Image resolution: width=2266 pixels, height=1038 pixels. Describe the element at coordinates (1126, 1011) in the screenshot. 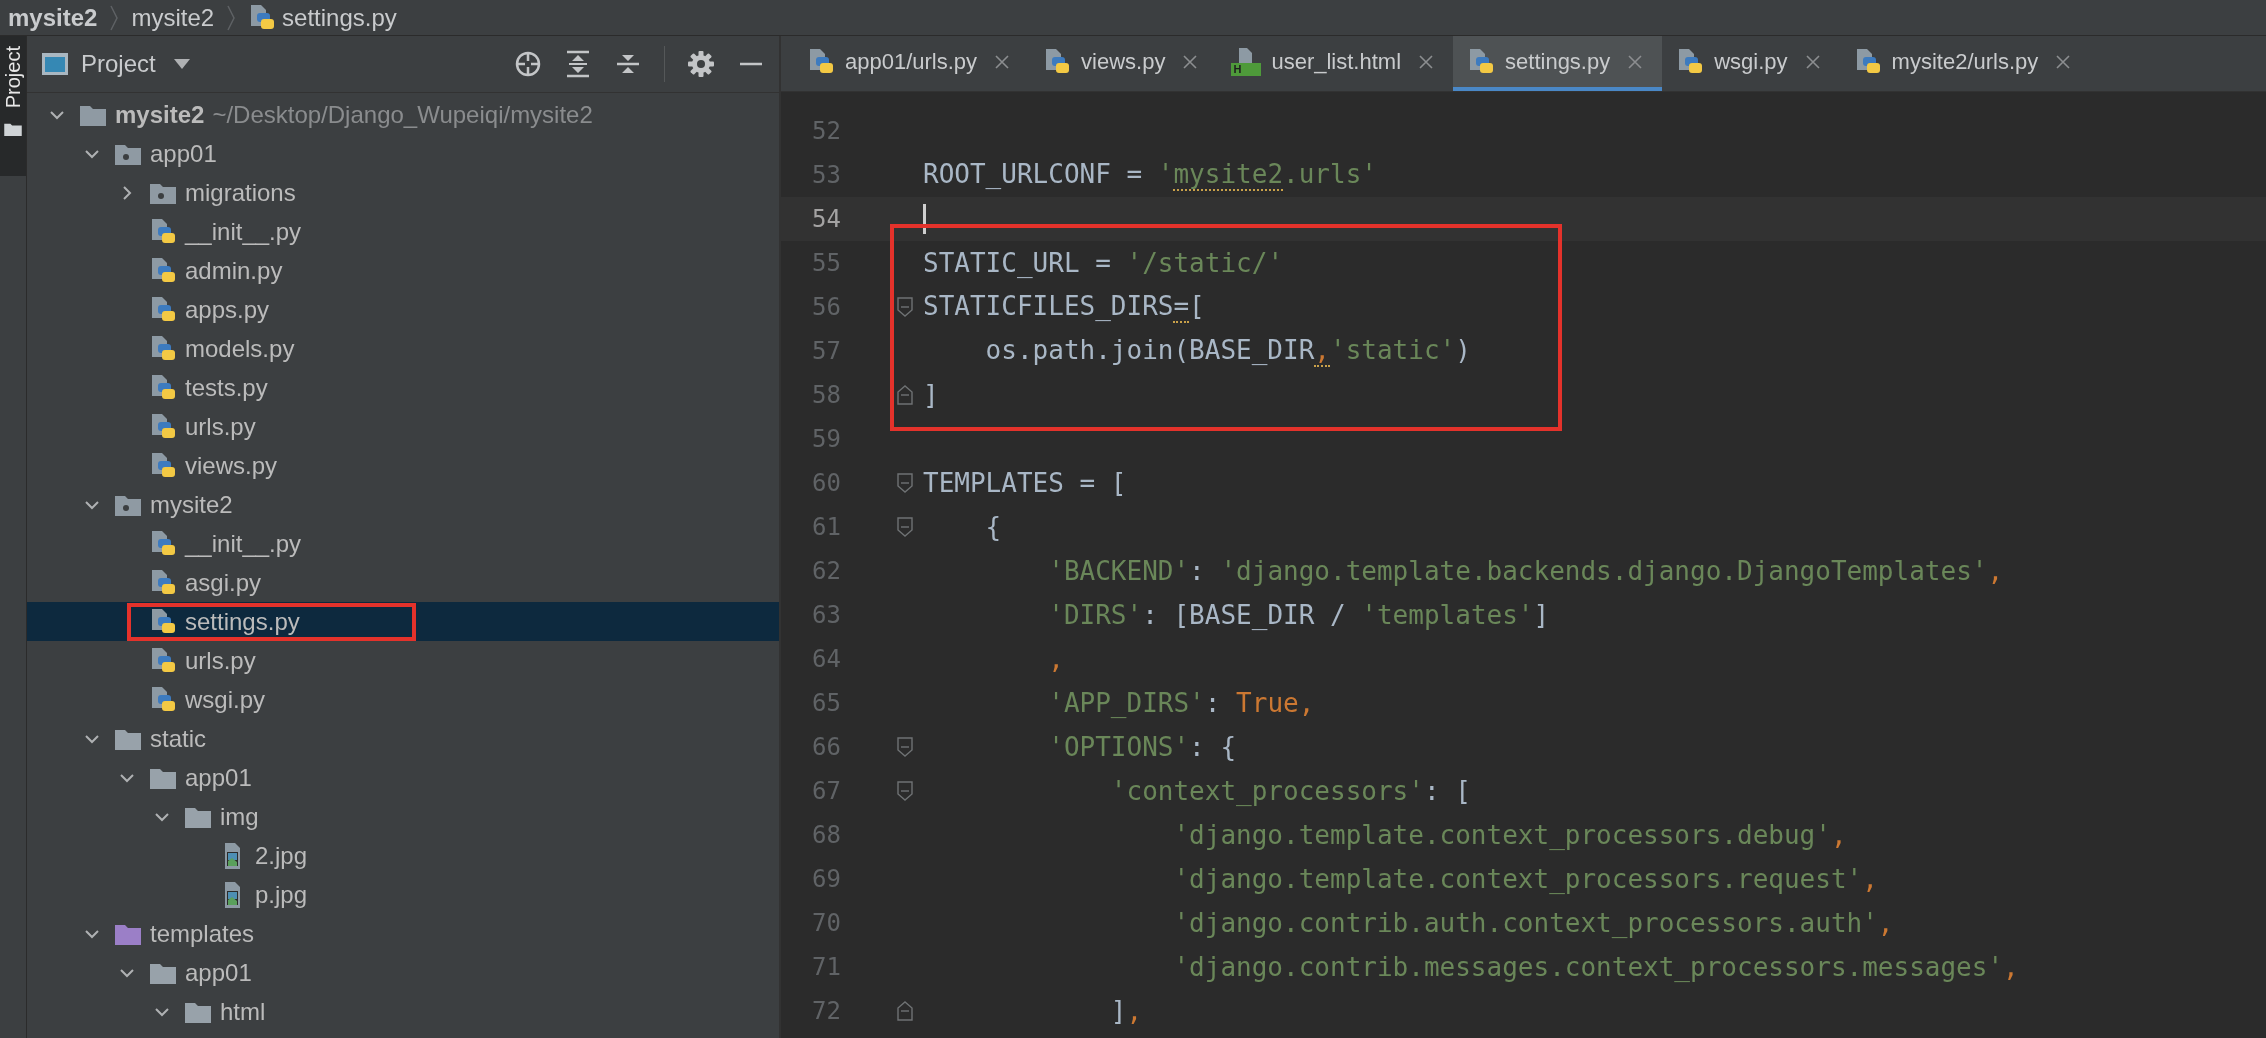

I see `code-line: ],` at that location.